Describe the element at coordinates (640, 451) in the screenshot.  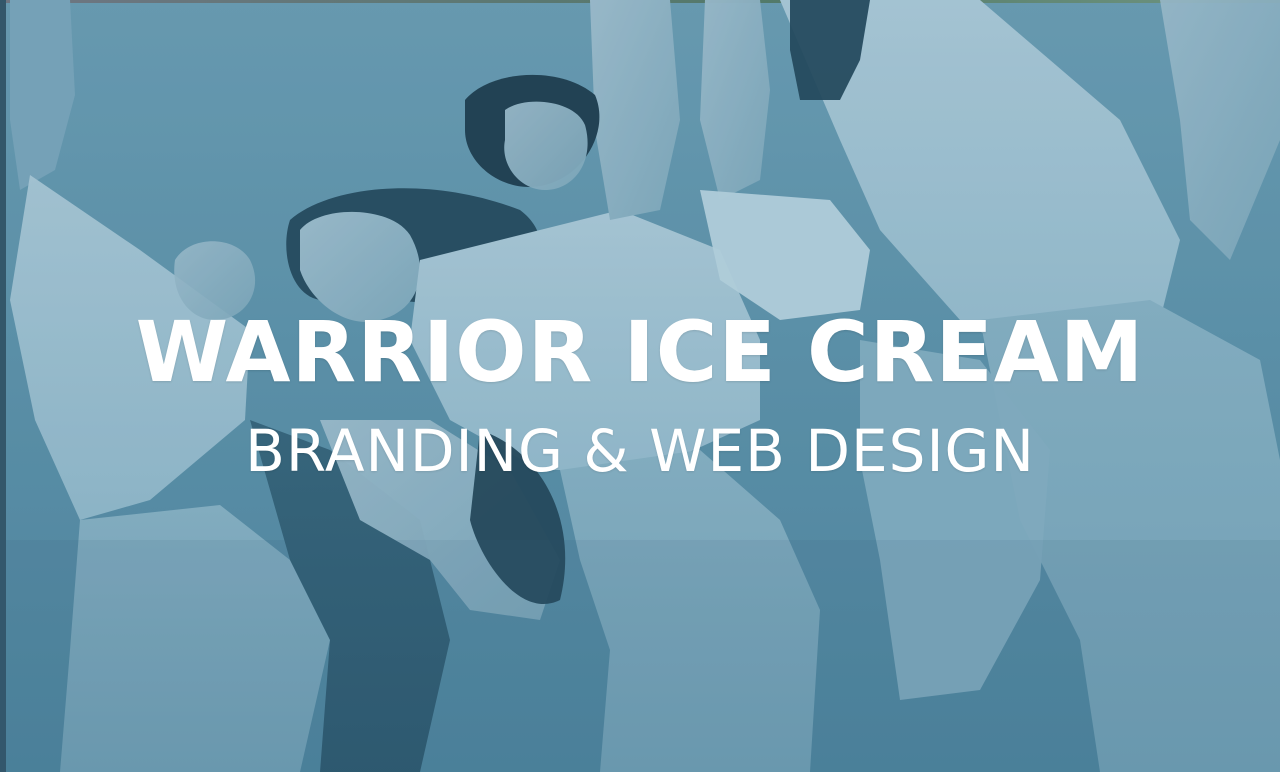
I see `page-subtitle: BRANDING & WEB DESIGN` at that location.